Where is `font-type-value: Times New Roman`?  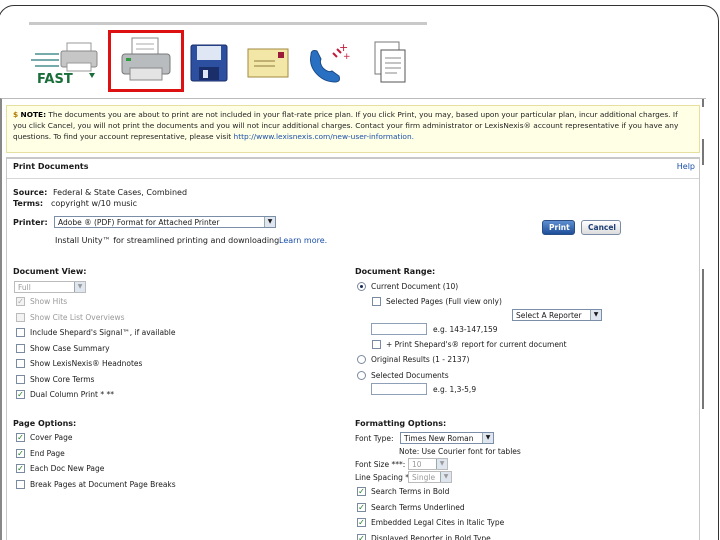
font-type-value: Times New Roman is located at coordinates (439, 438).